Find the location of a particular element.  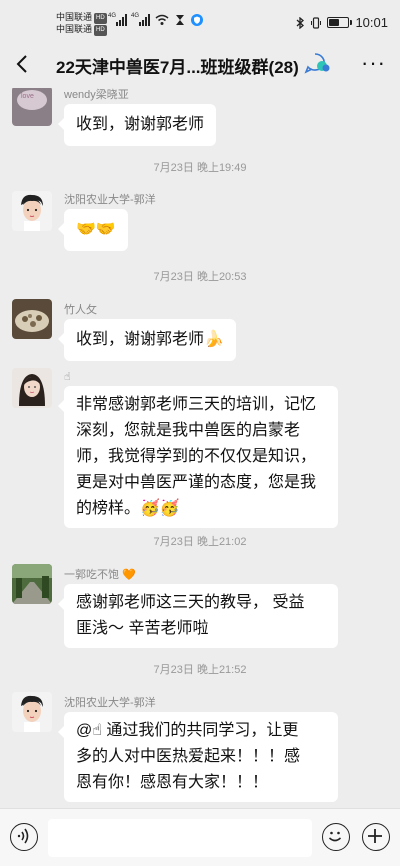

bubble-line: 的榜样。🥳🥳 is located at coordinates (128, 508).